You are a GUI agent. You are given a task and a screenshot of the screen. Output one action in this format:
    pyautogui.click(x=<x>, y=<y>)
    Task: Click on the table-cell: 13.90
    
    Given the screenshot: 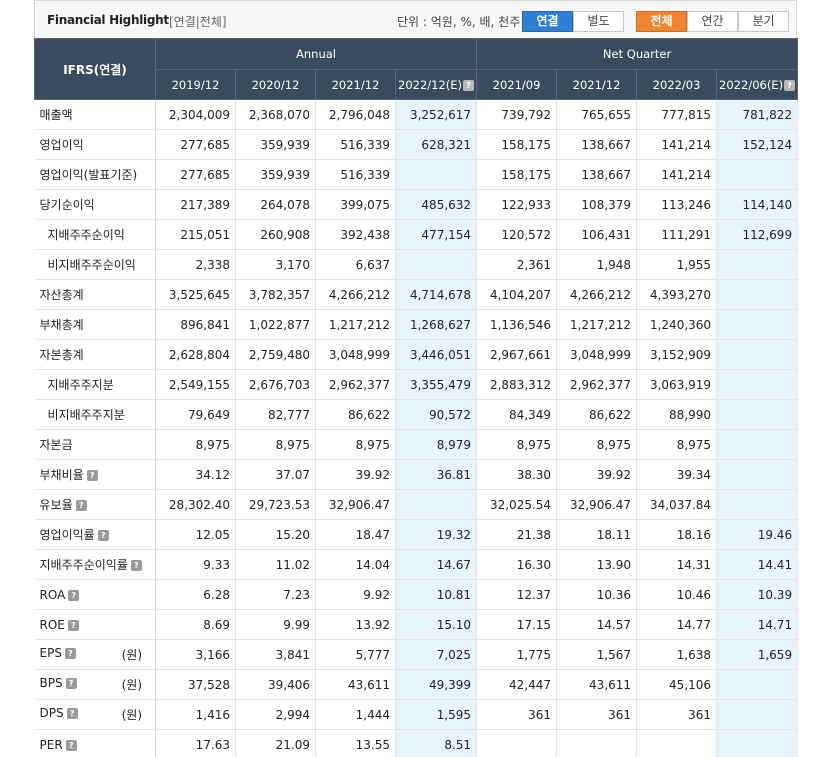 What is the action you would take?
    pyautogui.click(x=597, y=564)
    